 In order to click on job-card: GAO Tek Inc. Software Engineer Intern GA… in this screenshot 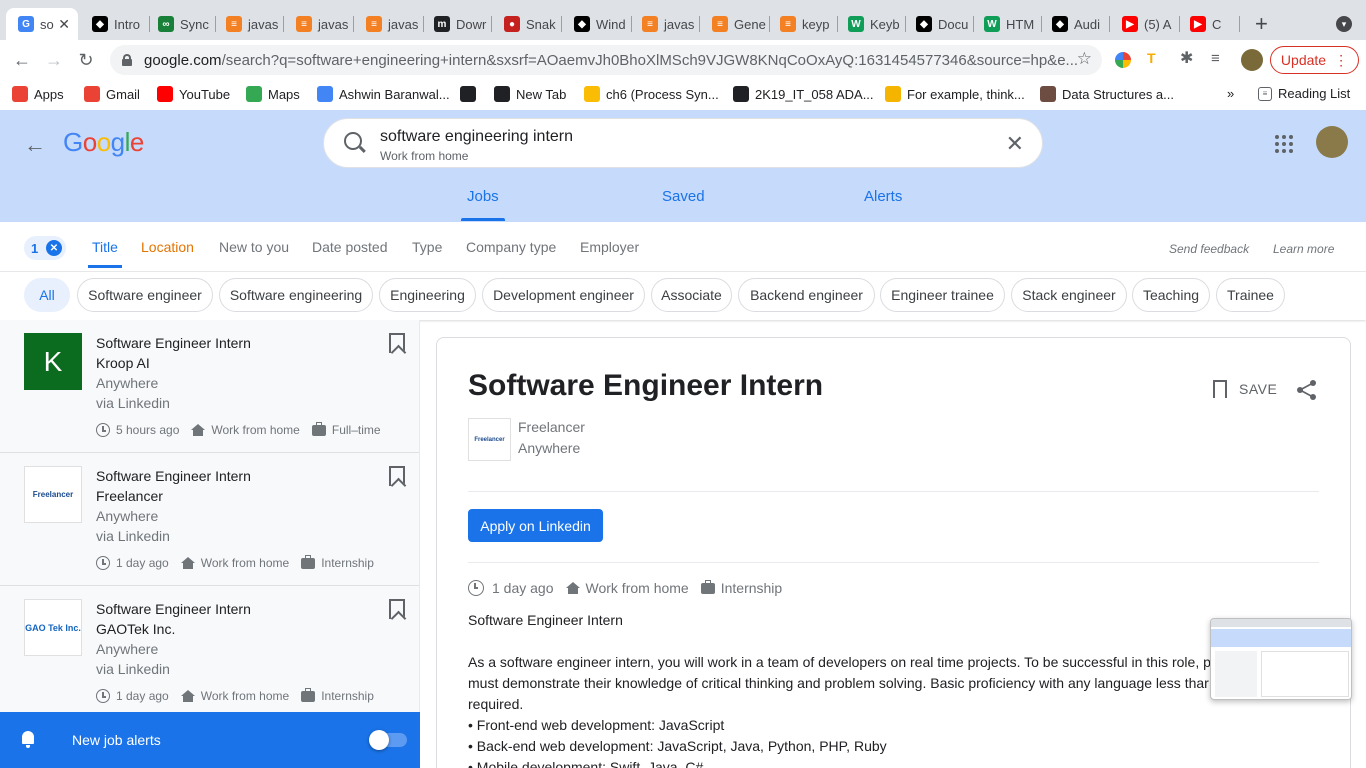, I will do `click(209, 652)`.